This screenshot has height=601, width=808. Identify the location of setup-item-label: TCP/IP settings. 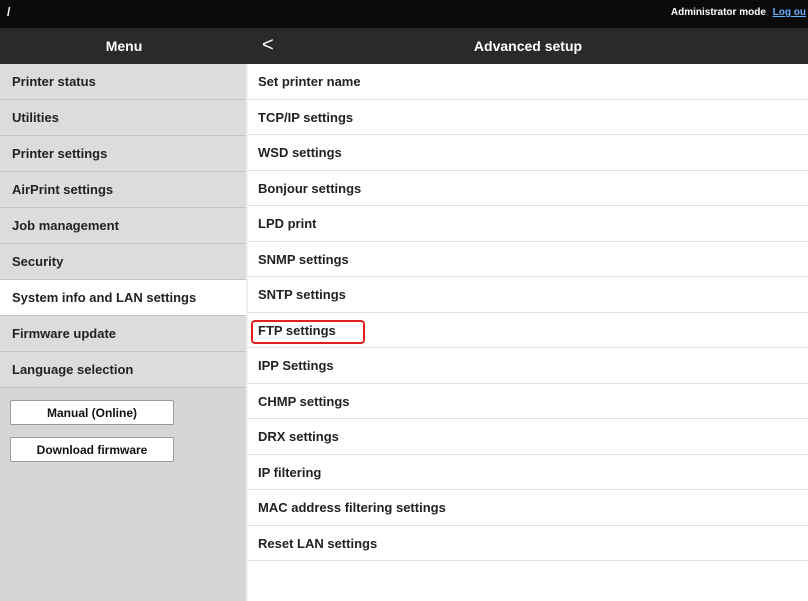
(306, 117).